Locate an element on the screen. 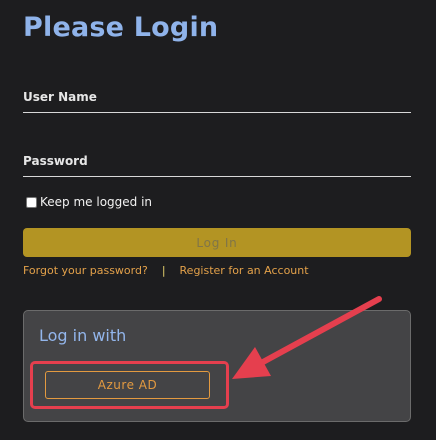  arrow-icon is located at coordinates (307, 337).